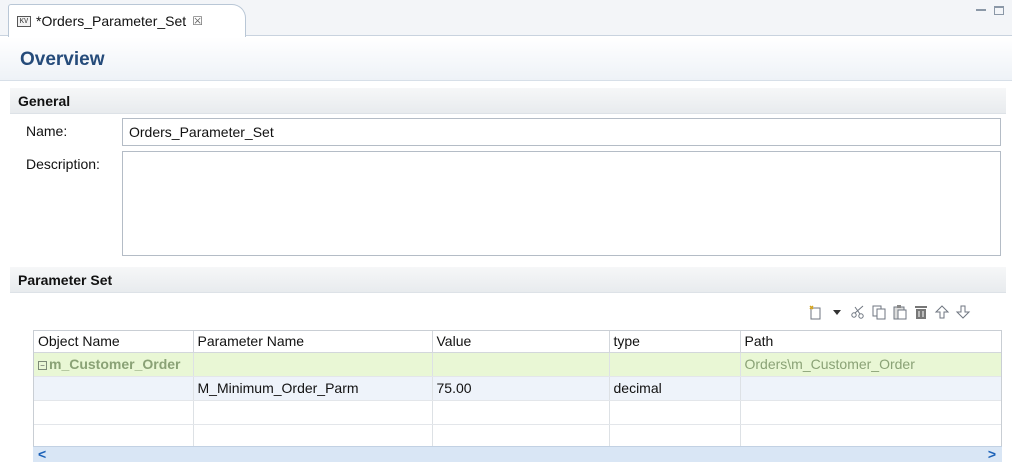  Describe the element at coordinates (42, 454) in the screenshot. I see `scroll-left-icon: <` at that location.